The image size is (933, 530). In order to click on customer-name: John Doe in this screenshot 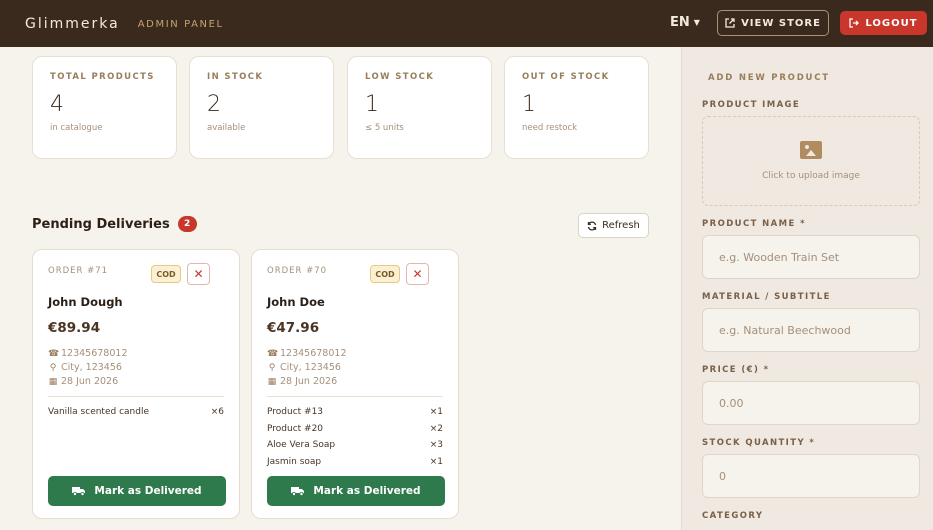, I will do `click(296, 302)`.